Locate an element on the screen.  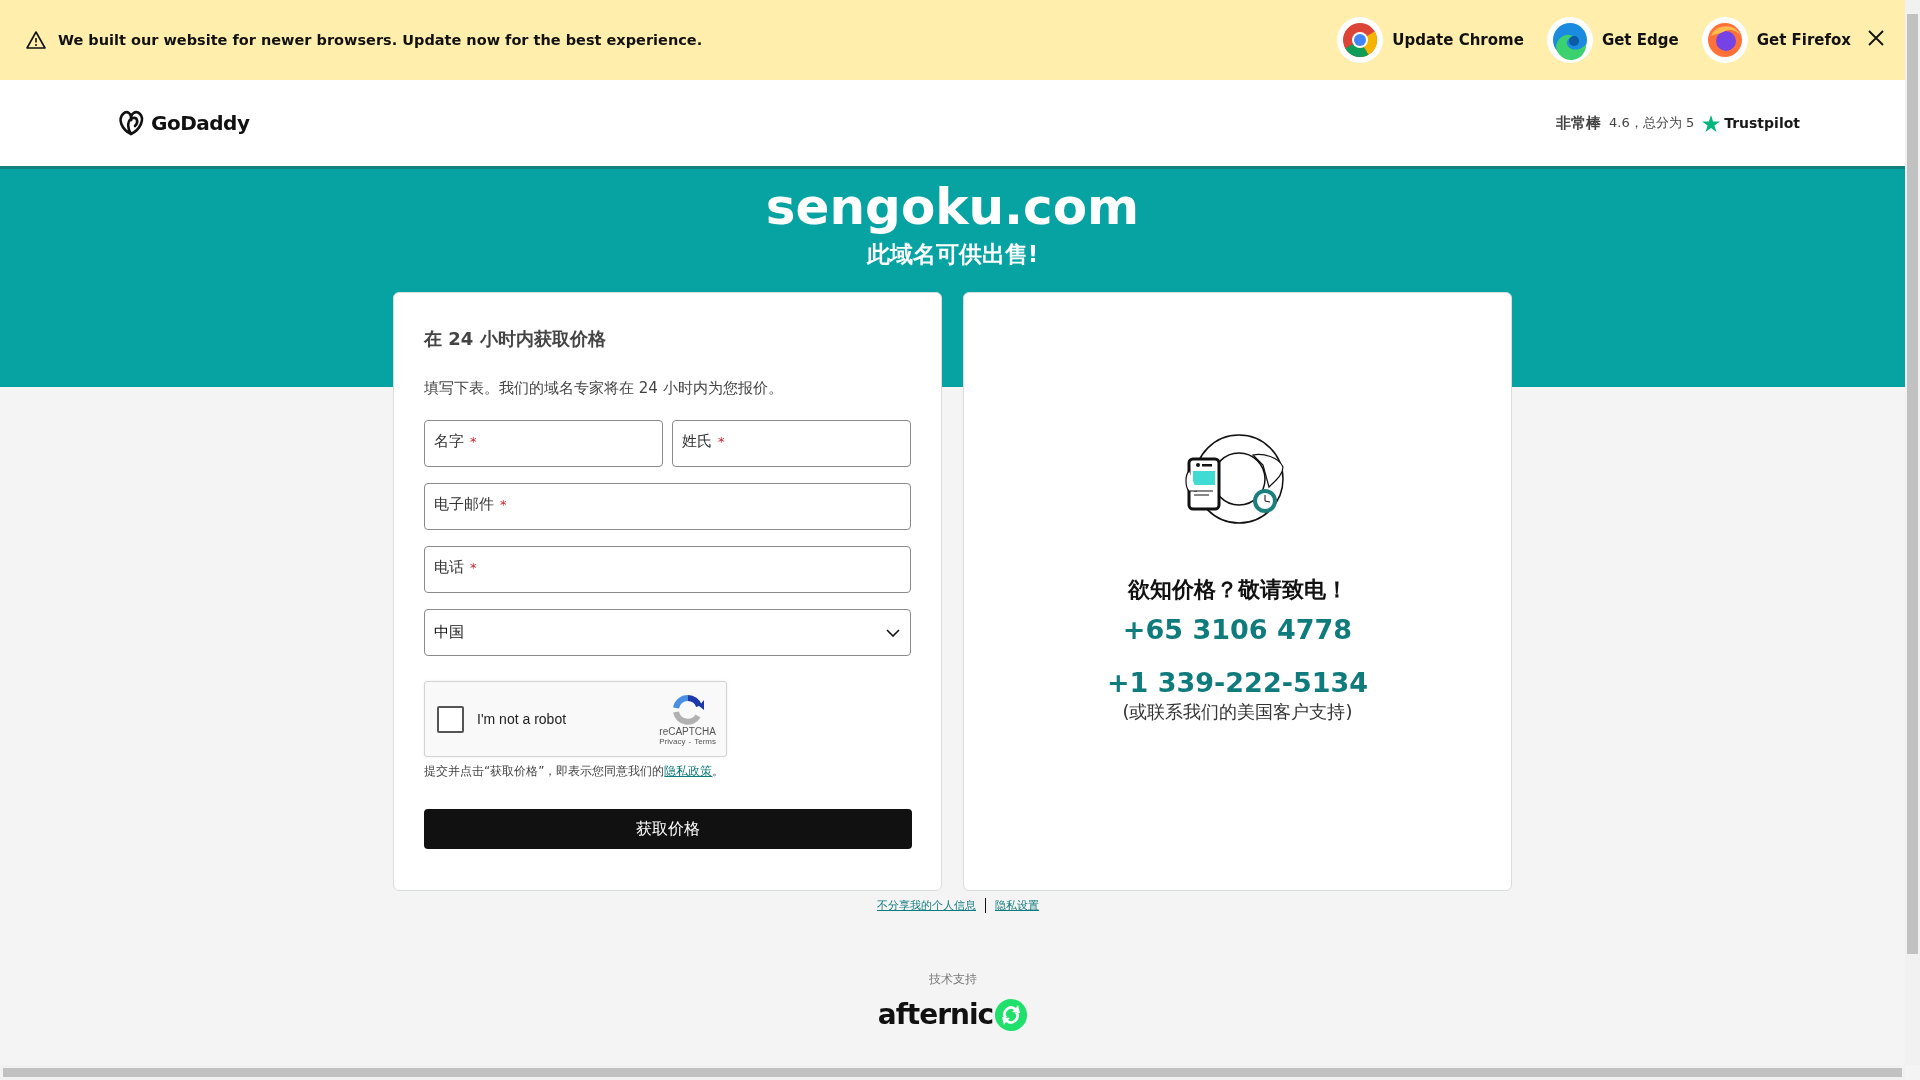
star-icon is located at coordinates (1711, 123).